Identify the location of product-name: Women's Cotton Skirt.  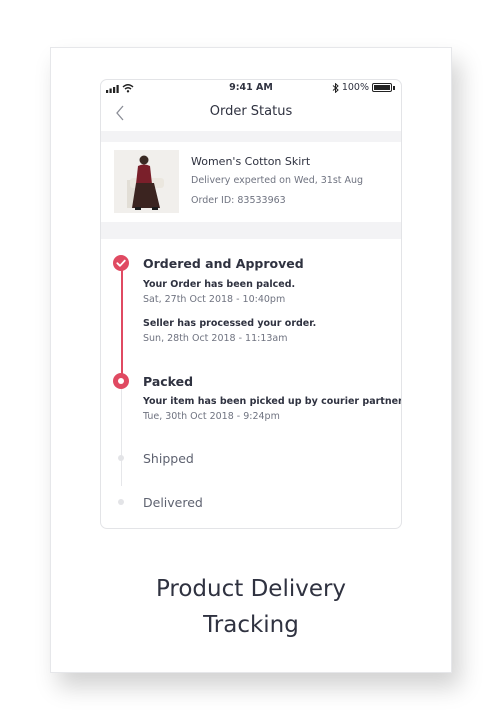
(251, 161).